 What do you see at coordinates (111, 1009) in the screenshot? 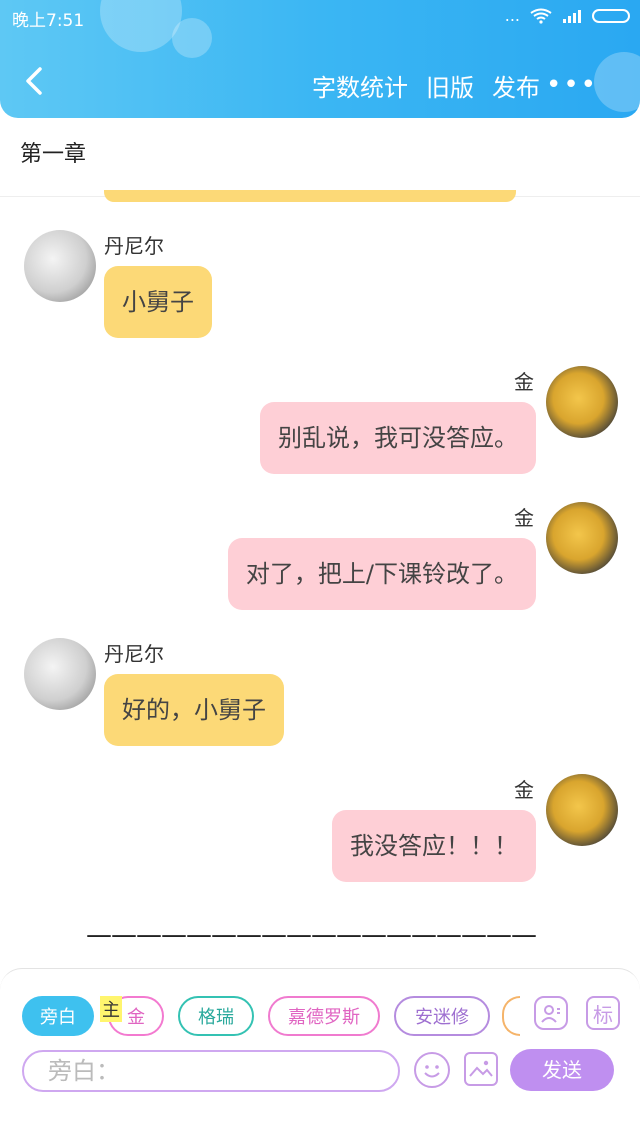
I see `main-role-badge: 主` at bounding box center [111, 1009].